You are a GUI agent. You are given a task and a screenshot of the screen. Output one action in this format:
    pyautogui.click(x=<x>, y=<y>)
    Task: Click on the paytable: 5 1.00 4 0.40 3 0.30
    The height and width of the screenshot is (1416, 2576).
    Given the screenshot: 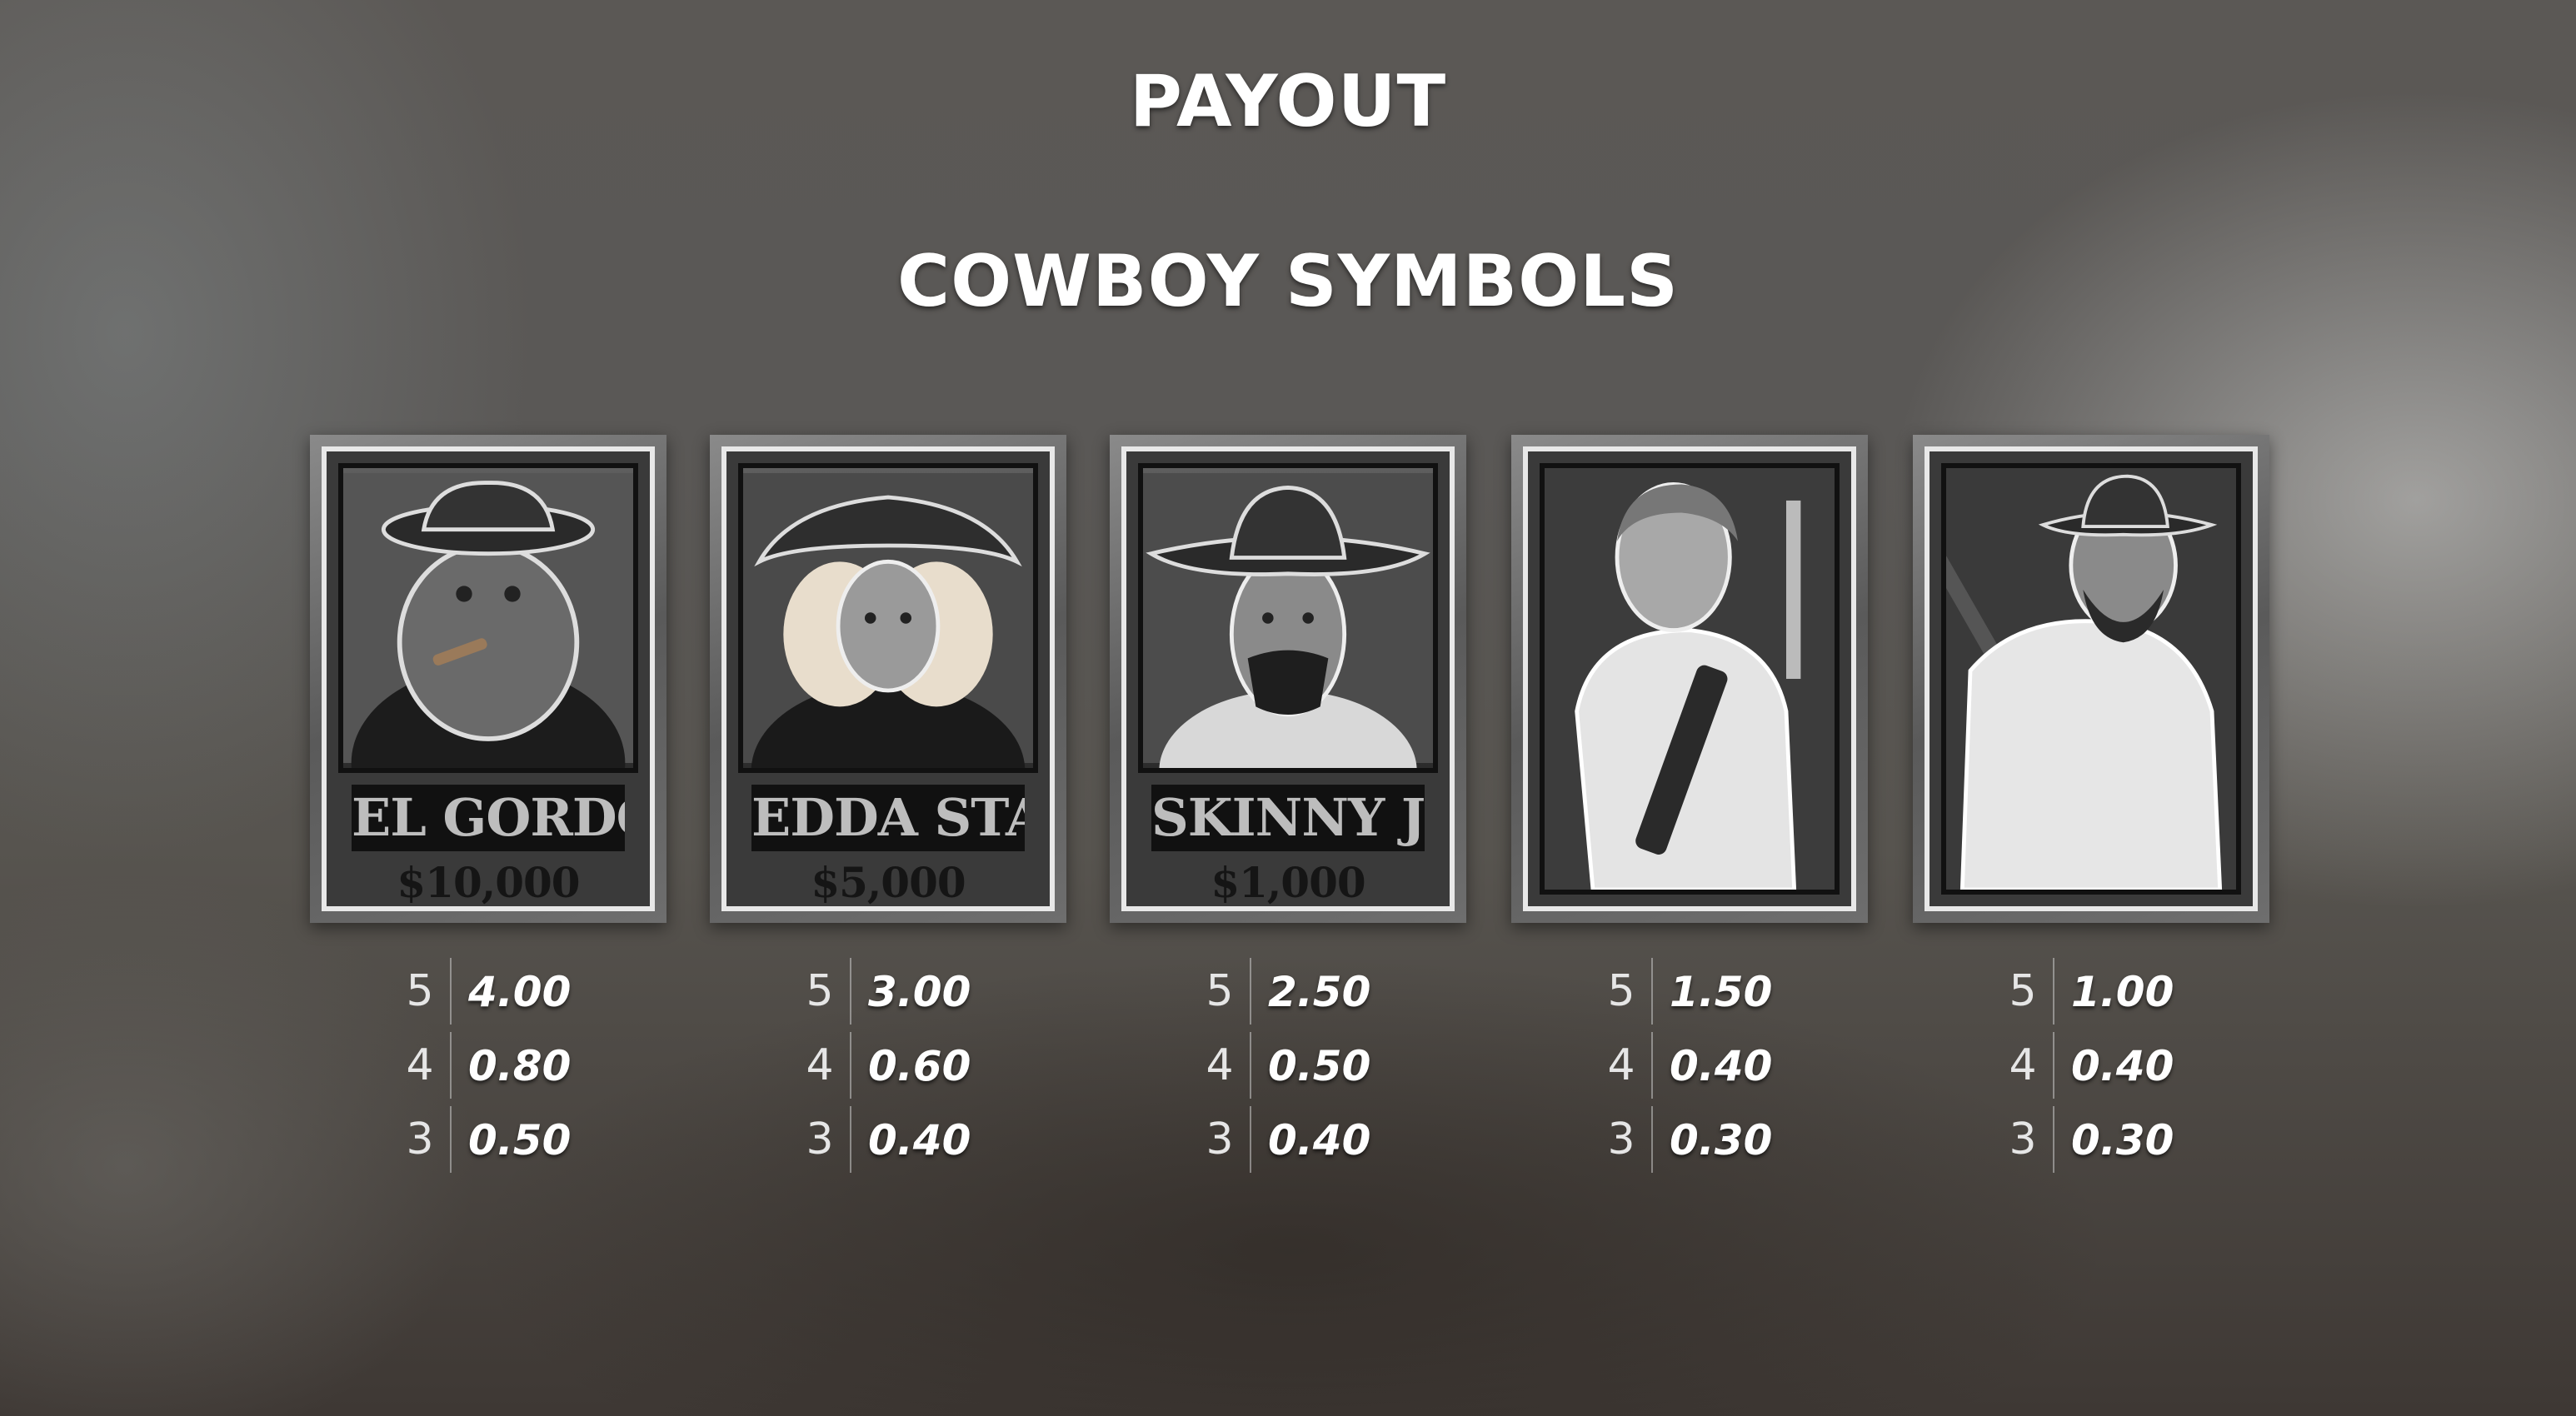 What is the action you would take?
    pyautogui.click(x=2112, y=1069)
    